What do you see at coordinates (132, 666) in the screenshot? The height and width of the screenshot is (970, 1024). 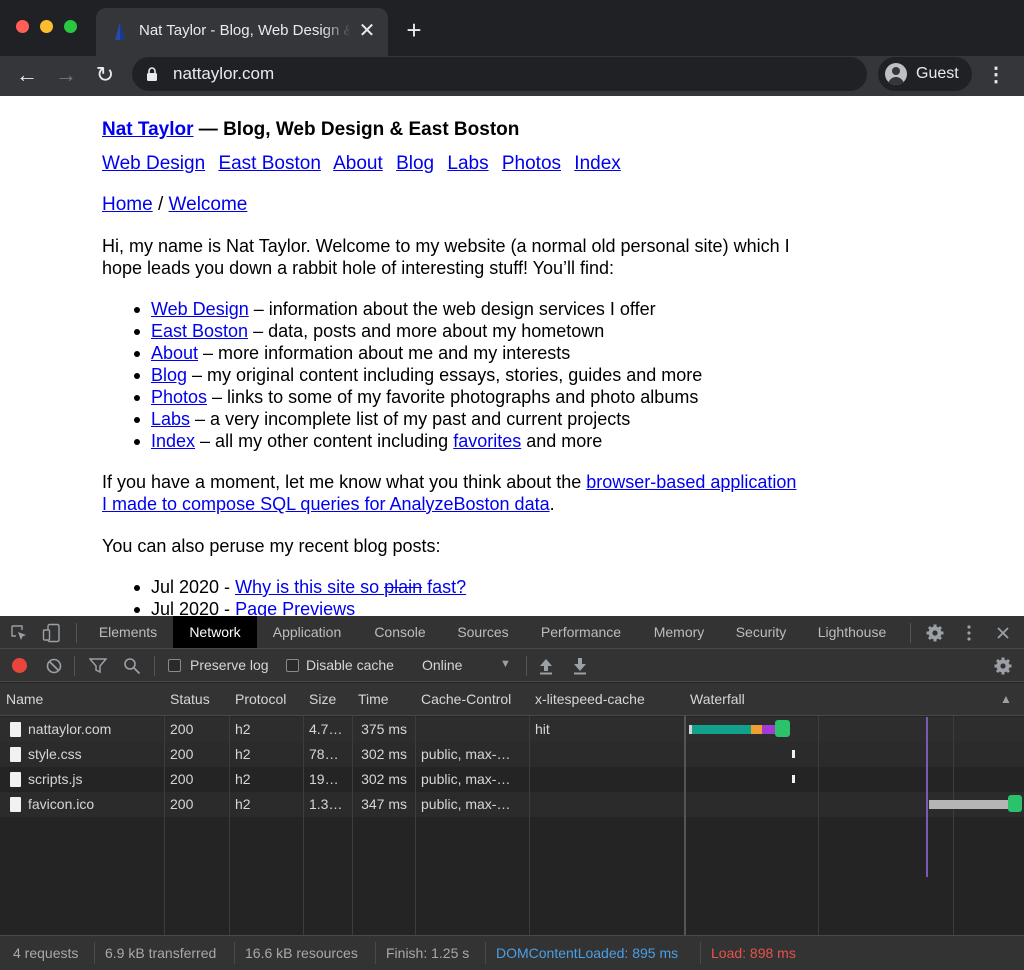 I see `search-icon` at bounding box center [132, 666].